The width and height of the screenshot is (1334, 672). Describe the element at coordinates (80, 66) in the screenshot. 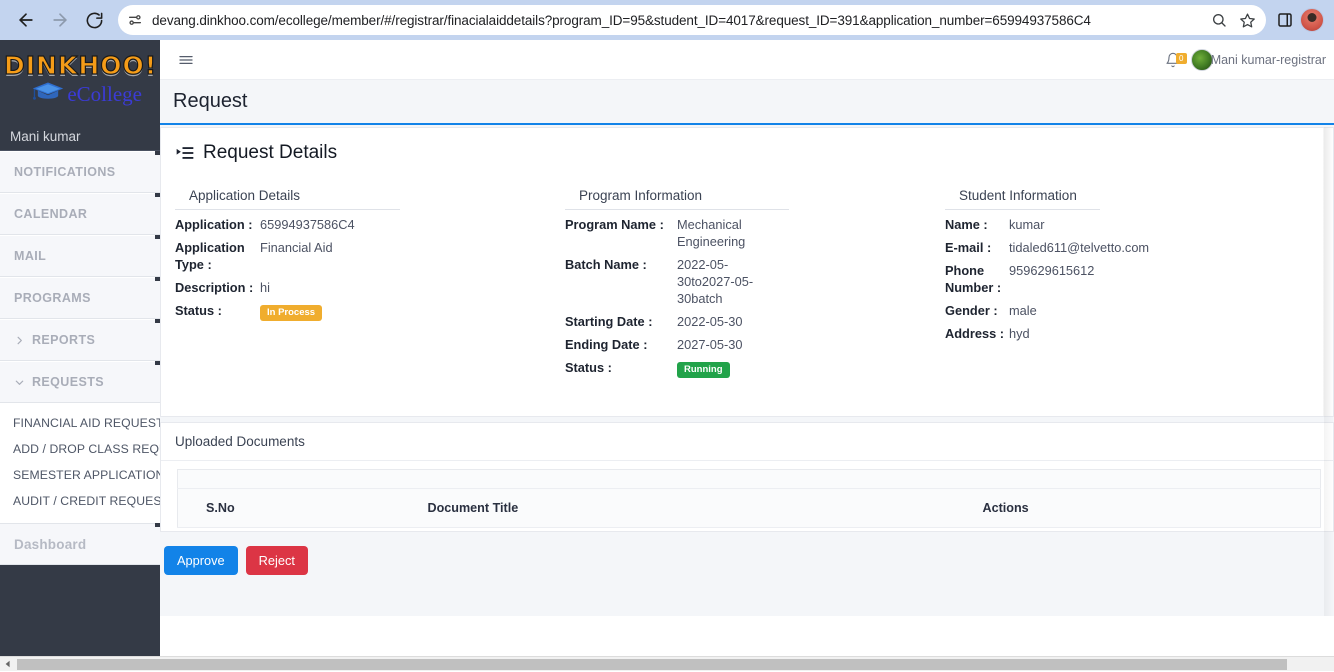

I see `logo-text: DINKHOO!` at that location.